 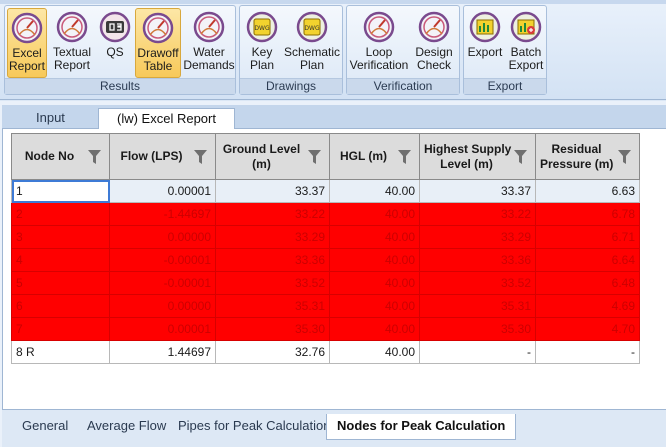 I want to click on textual-report-button: Textual Report, so click(x=72, y=43).